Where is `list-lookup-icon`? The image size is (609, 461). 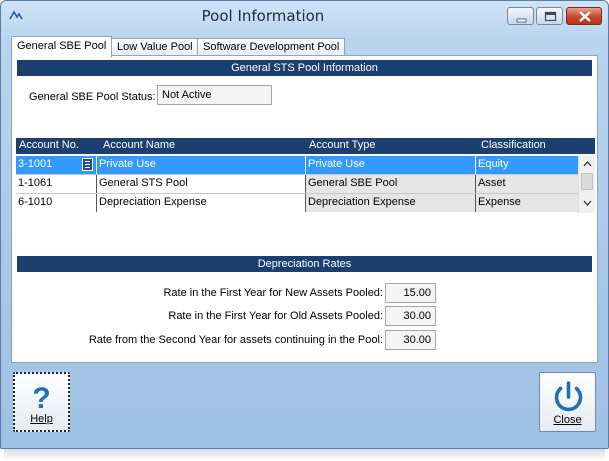 list-lookup-icon is located at coordinates (87, 164).